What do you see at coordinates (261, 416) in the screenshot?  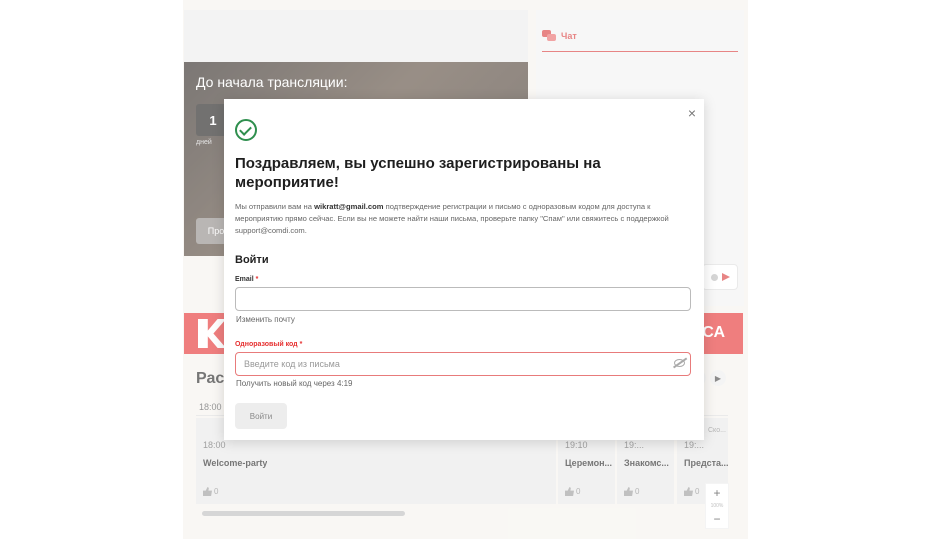 I see `login-button: Войти` at bounding box center [261, 416].